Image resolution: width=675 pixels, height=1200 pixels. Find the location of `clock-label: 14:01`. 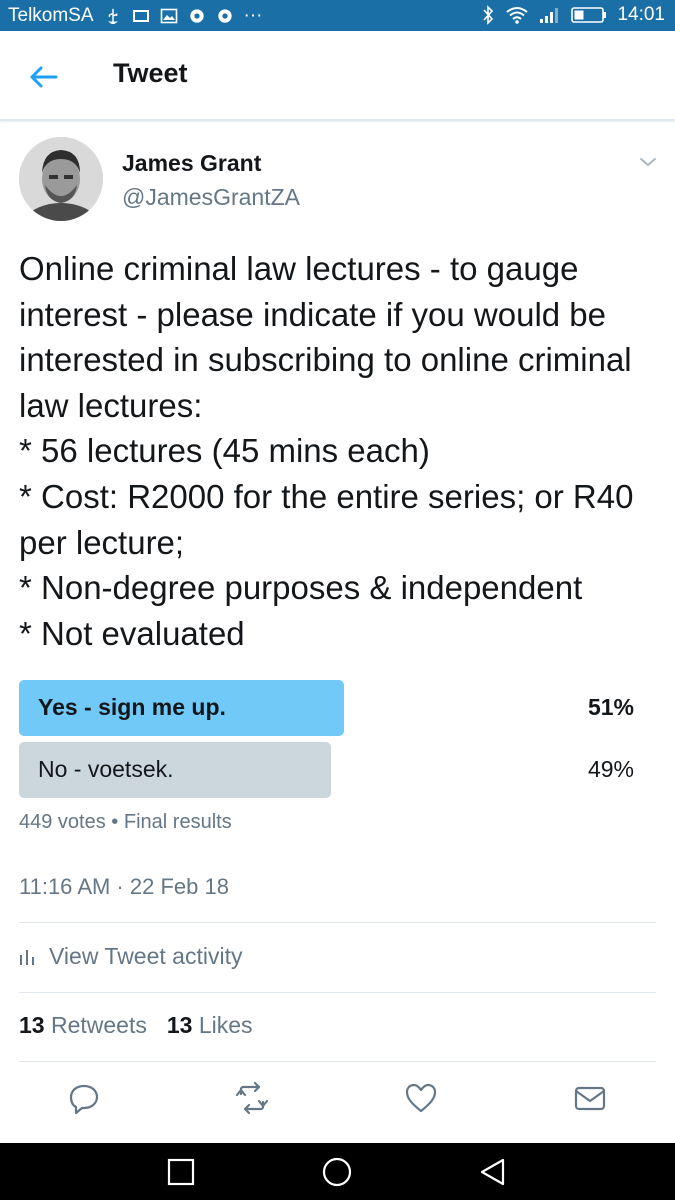

clock-label: 14:01 is located at coordinates (641, 14).